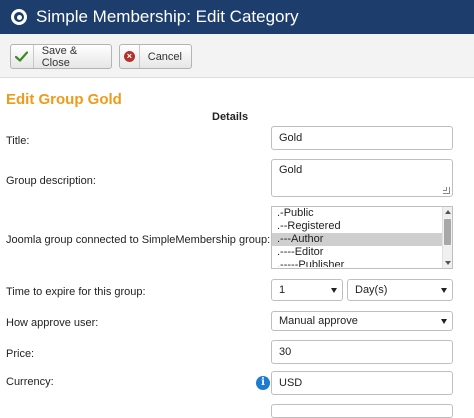  What do you see at coordinates (362, 383) in the screenshot?
I see `currency-input: USD` at bounding box center [362, 383].